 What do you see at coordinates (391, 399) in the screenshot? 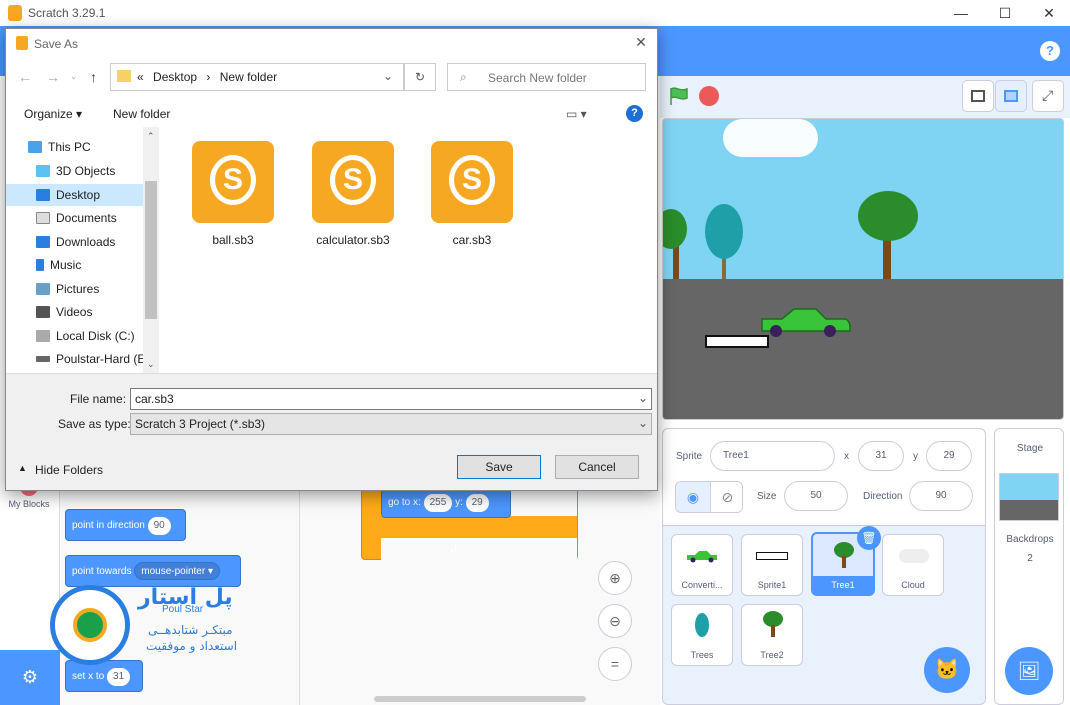
I see `file-name-input: car.sb3` at bounding box center [391, 399].